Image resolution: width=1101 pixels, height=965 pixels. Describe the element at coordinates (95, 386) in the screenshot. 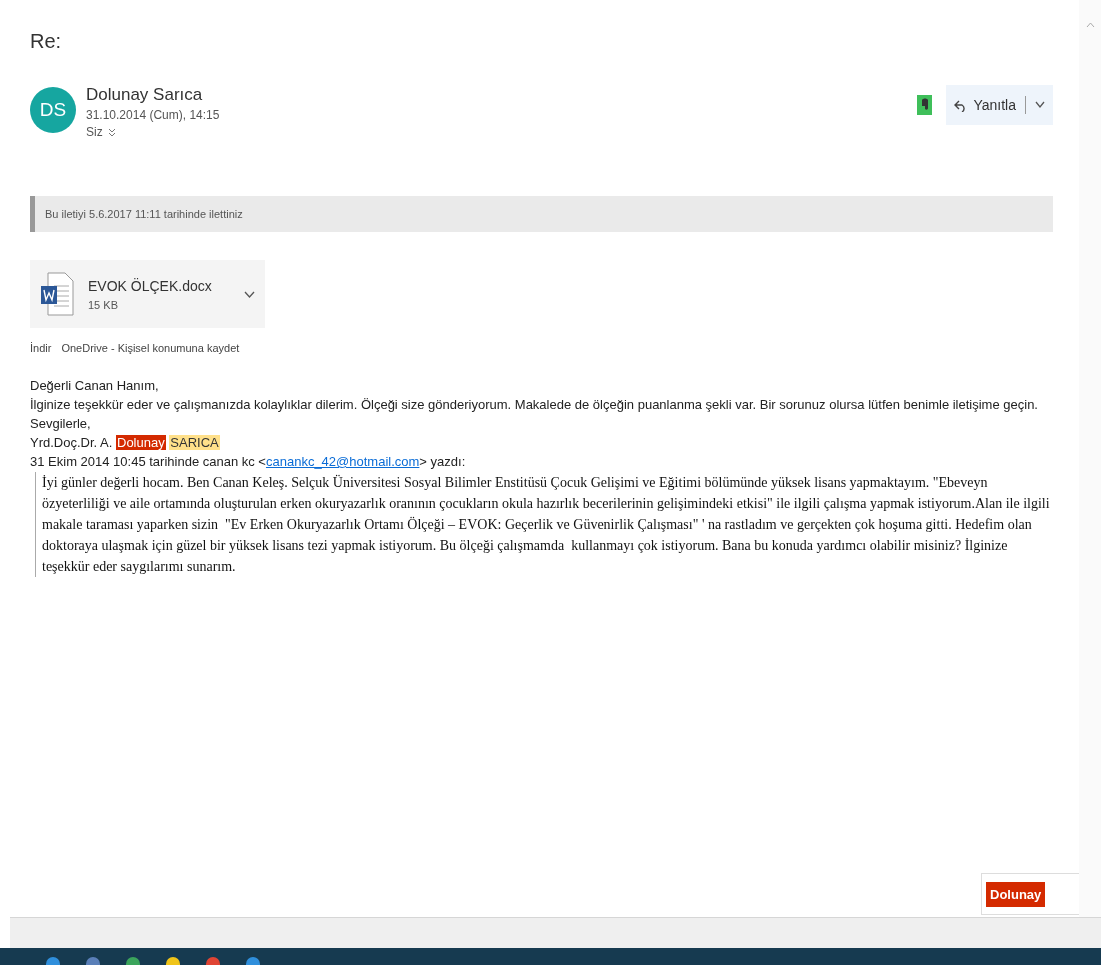

I see `greeting: Değerli Canan Hanım,` at that location.